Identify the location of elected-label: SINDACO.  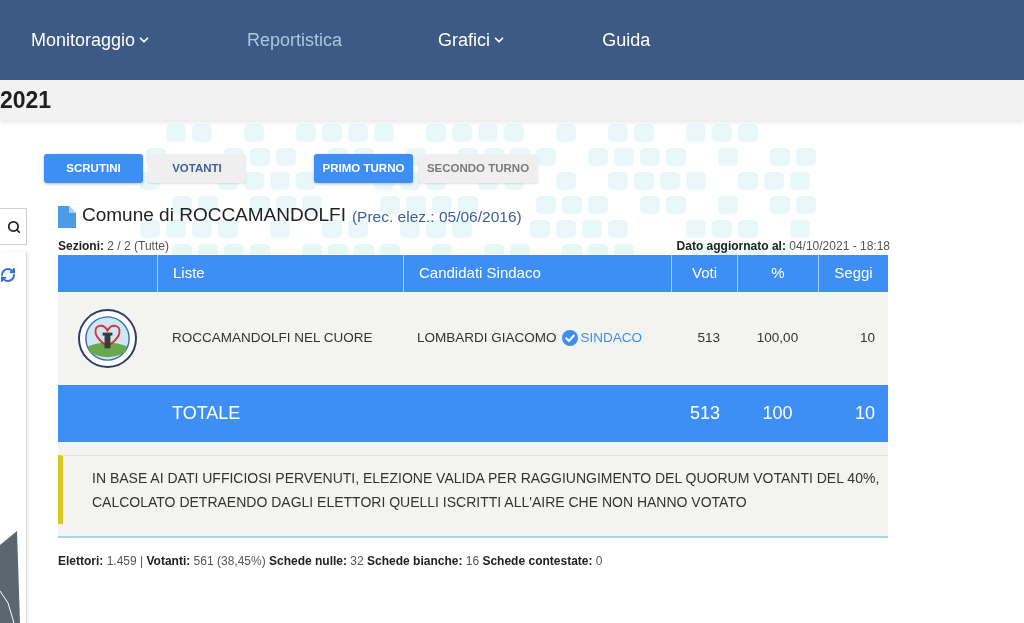
(611, 337).